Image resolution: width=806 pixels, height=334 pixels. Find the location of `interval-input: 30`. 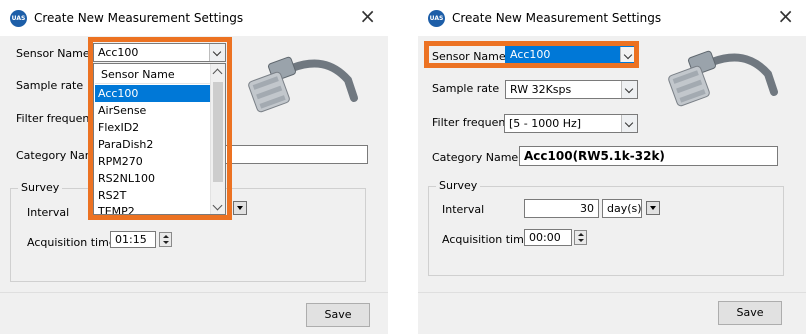

interval-input: 30 is located at coordinates (561, 208).